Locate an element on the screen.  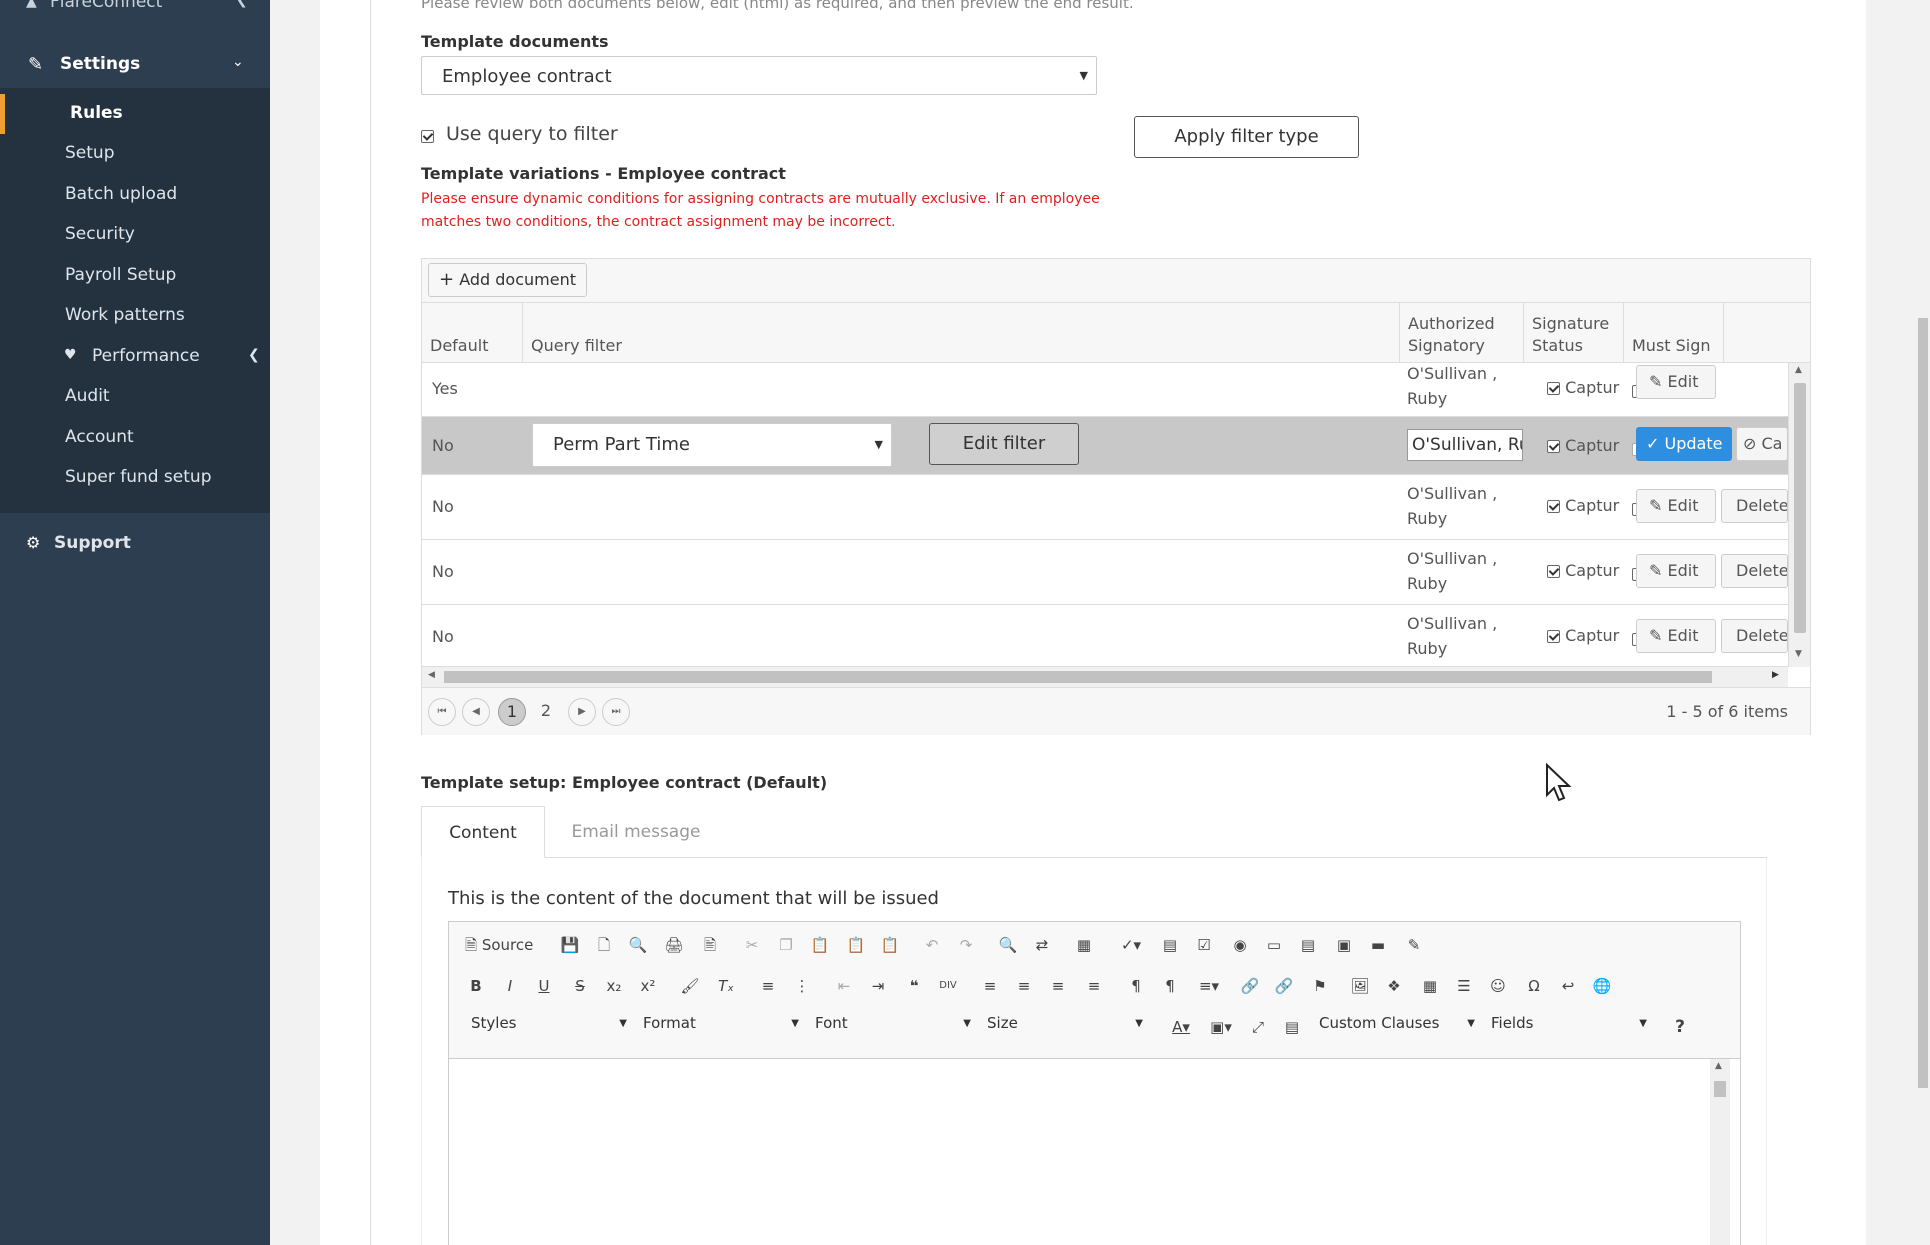
custom-clauses-combo: Custom Clauses ▼ is located at coordinates (1399, 1027).